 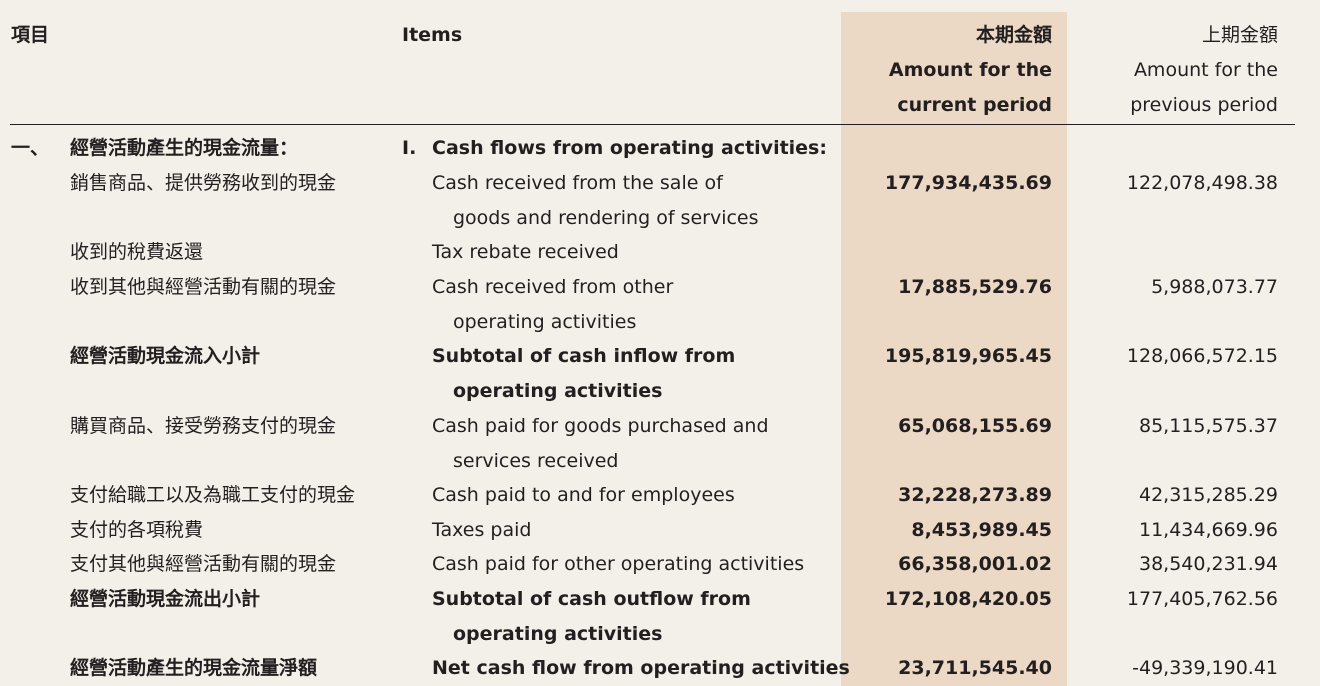 What do you see at coordinates (1208, 564) in the screenshot?
I see `row-previous-amount: 38,540,231.94` at bounding box center [1208, 564].